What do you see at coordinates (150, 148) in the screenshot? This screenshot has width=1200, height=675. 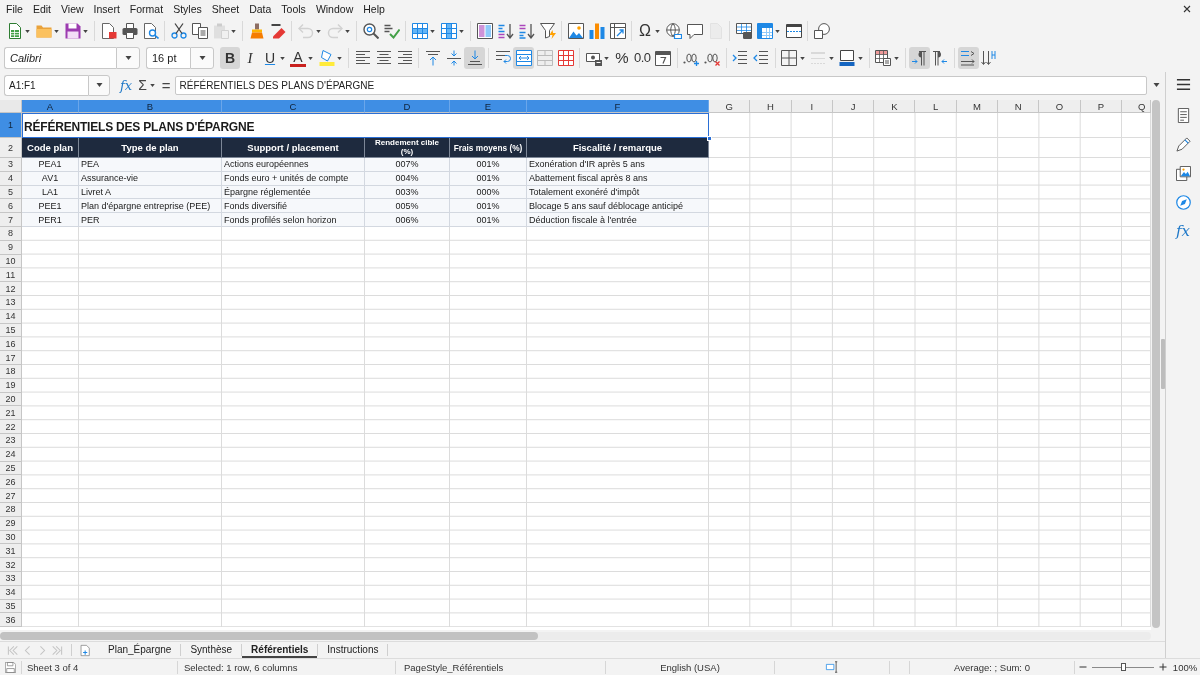 I see `header-cell: Type de plan` at bounding box center [150, 148].